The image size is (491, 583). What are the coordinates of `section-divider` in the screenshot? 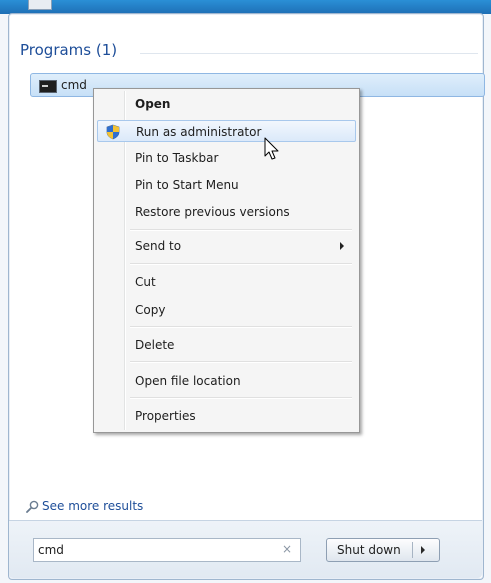 It's located at (309, 53).